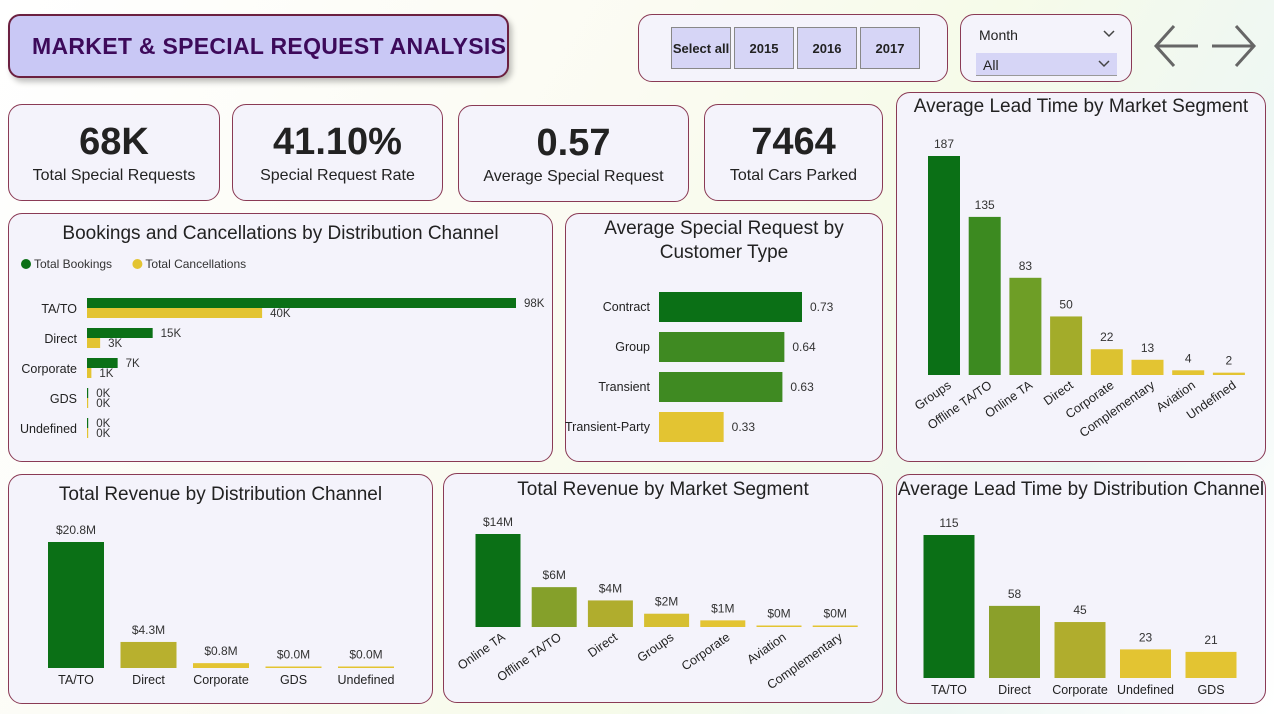  What do you see at coordinates (1148, 348) in the screenshot?
I see `data-label: 13` at bounding box center [1148, 348].